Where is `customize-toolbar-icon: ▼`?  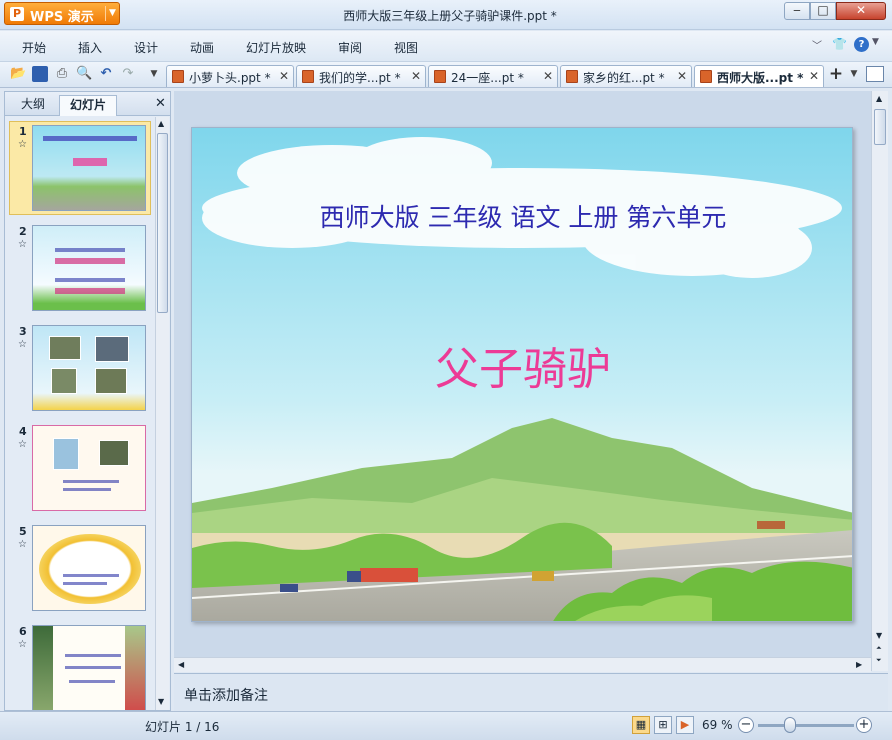 customize-toolbar-icon: ▼ is located at coordinates (154, 74).